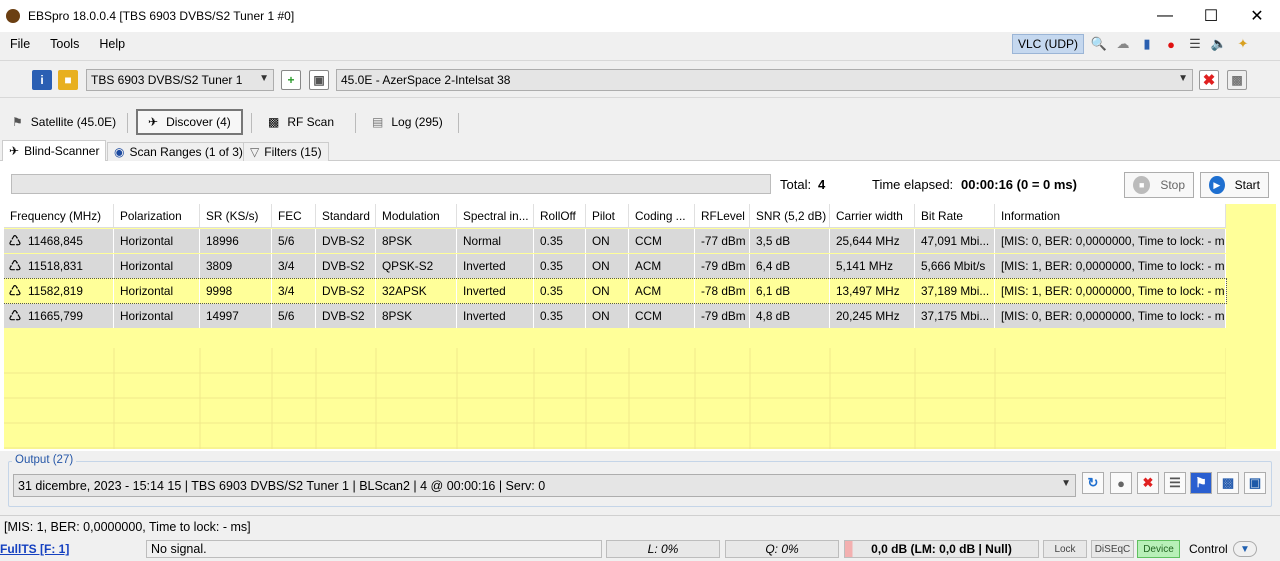 The width and height of the screenshot is (1280, 561). What do you see at coordinates (1110, 215) in the screenshot?
I see `col-information: Information` at bounding box center [1110, 215].